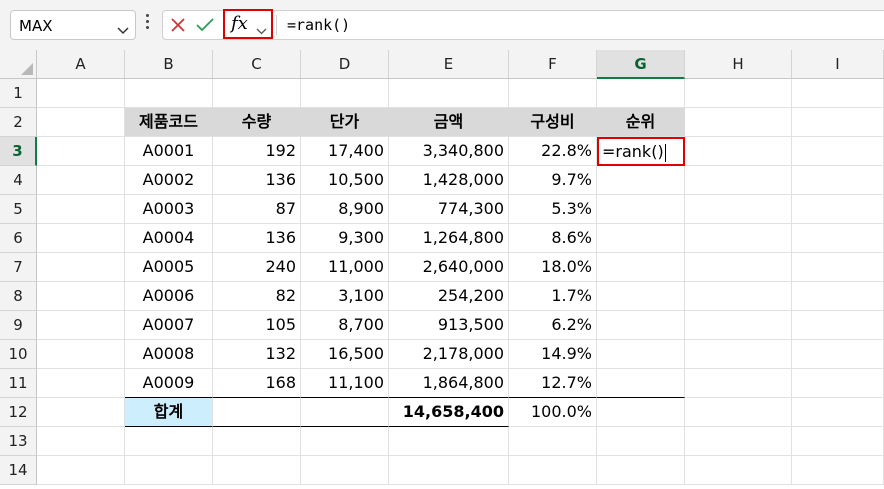 This screenshot has height=489, width=884. What do you see at coordinates (123, 29) in the screenshot?
I see `chevron-down-icon` at bounding box center [123, 29].